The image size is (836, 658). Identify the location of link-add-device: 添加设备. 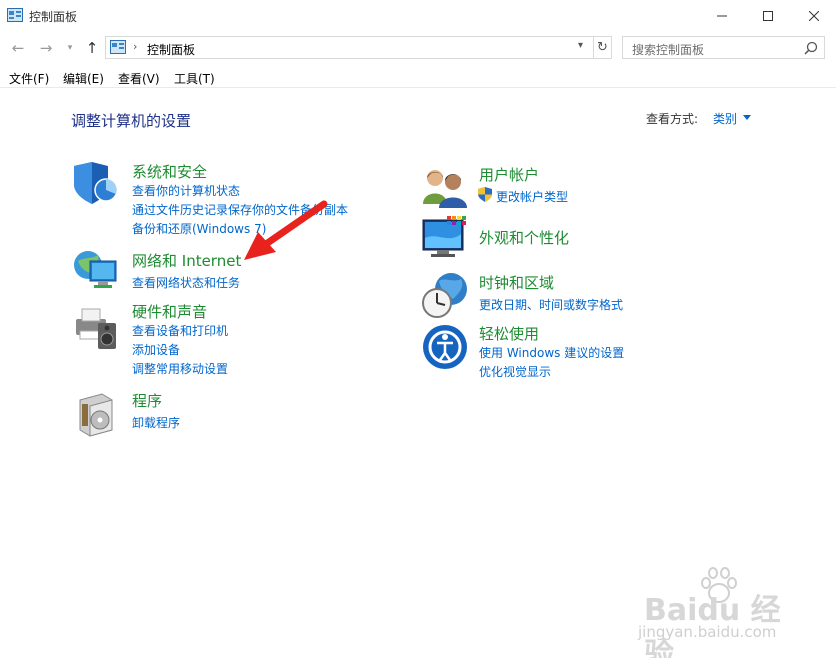
(156, 349).